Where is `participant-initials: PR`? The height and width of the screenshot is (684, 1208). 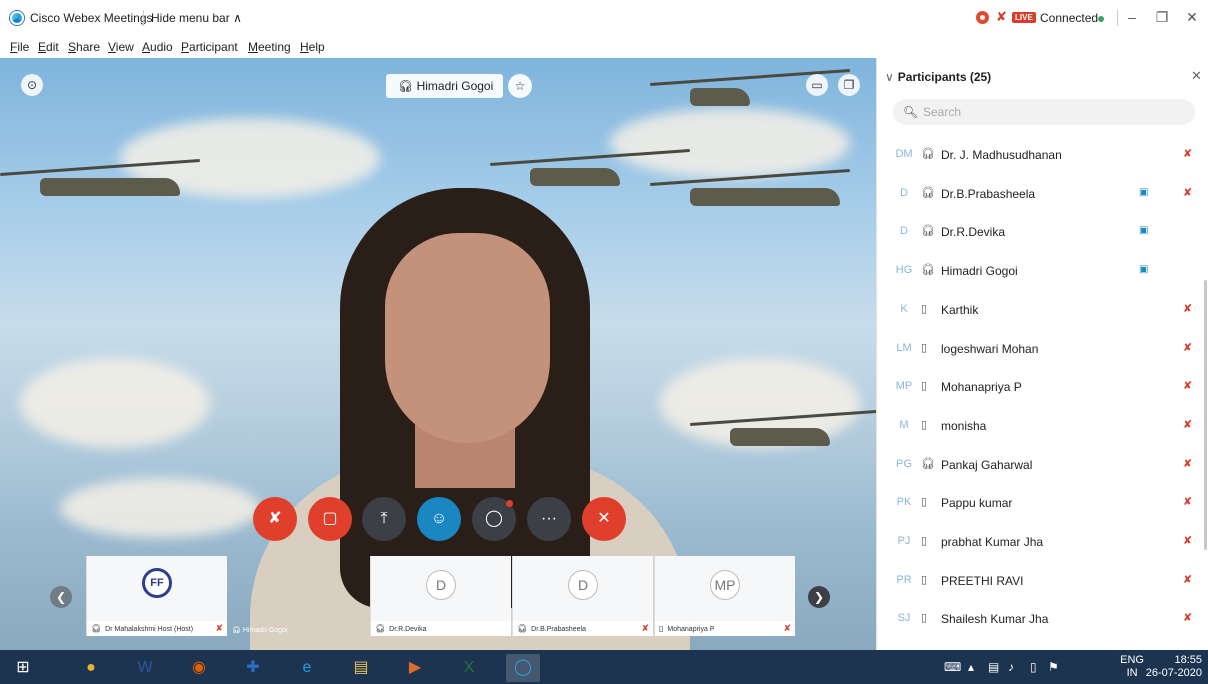 participant-initials: PR is located at coordinates (904, 579).